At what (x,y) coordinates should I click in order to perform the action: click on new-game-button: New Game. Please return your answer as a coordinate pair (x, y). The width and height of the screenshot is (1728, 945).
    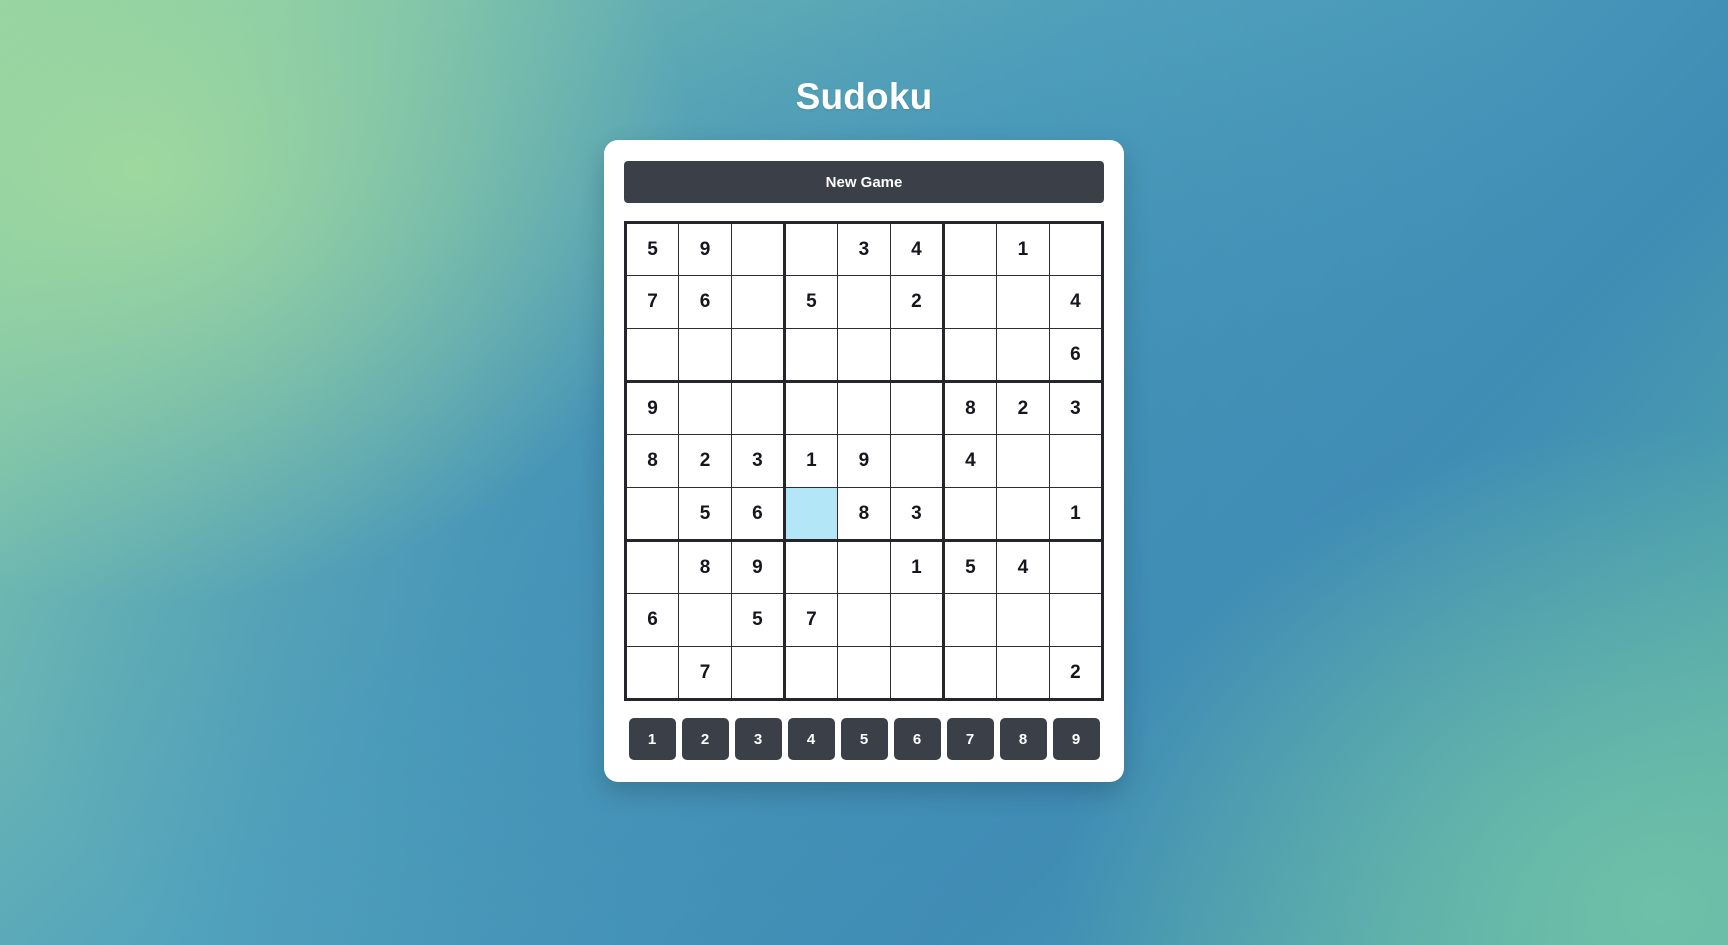
    Looking at the image, I should click on (864, 182).